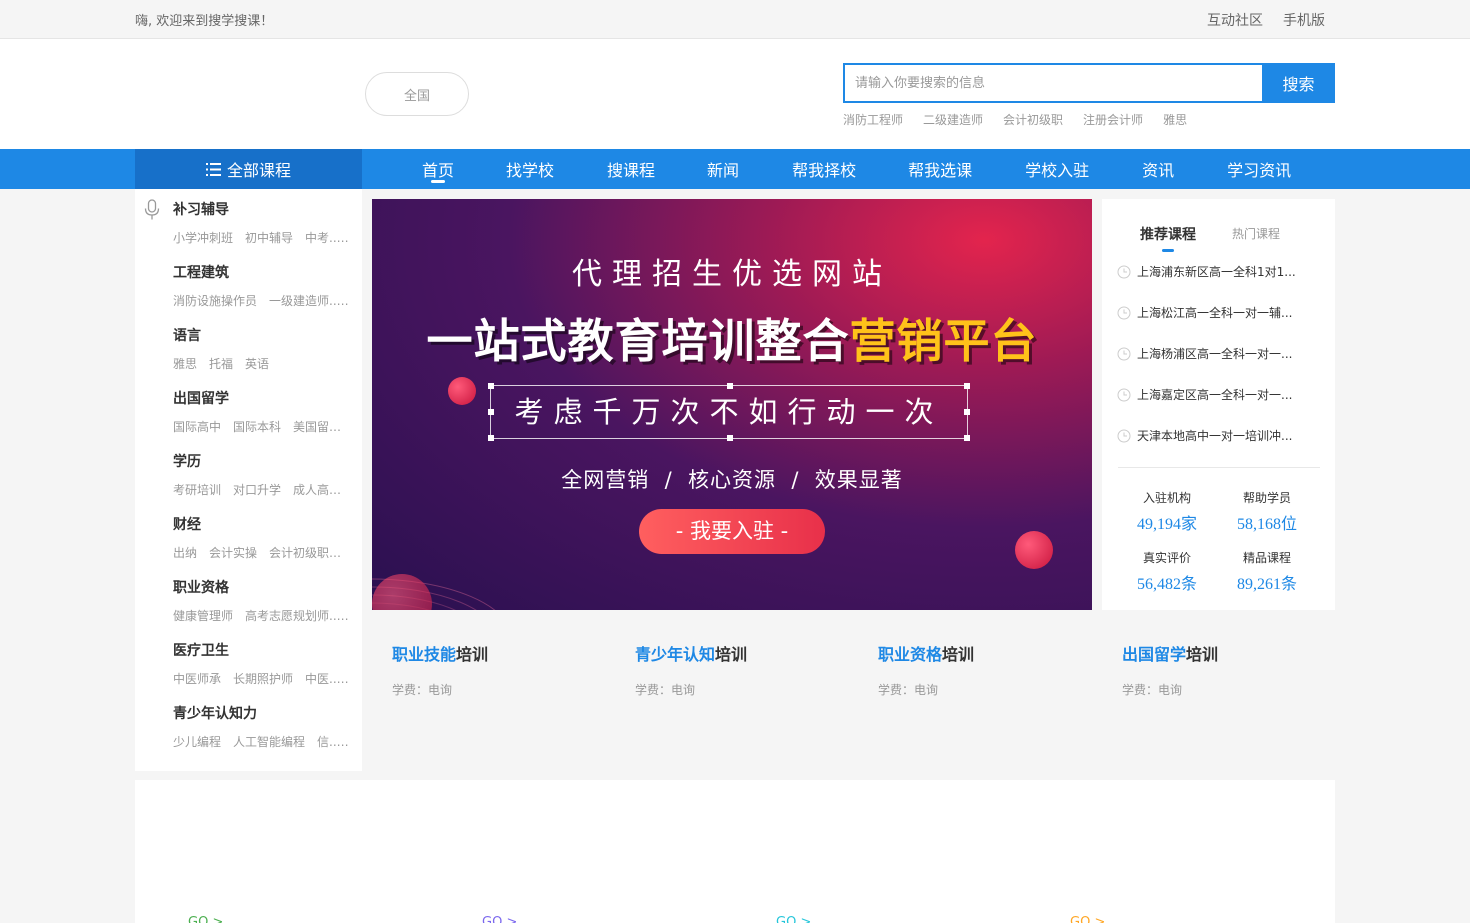  I want to click on search-box: 搜索, so click(1089, 83).